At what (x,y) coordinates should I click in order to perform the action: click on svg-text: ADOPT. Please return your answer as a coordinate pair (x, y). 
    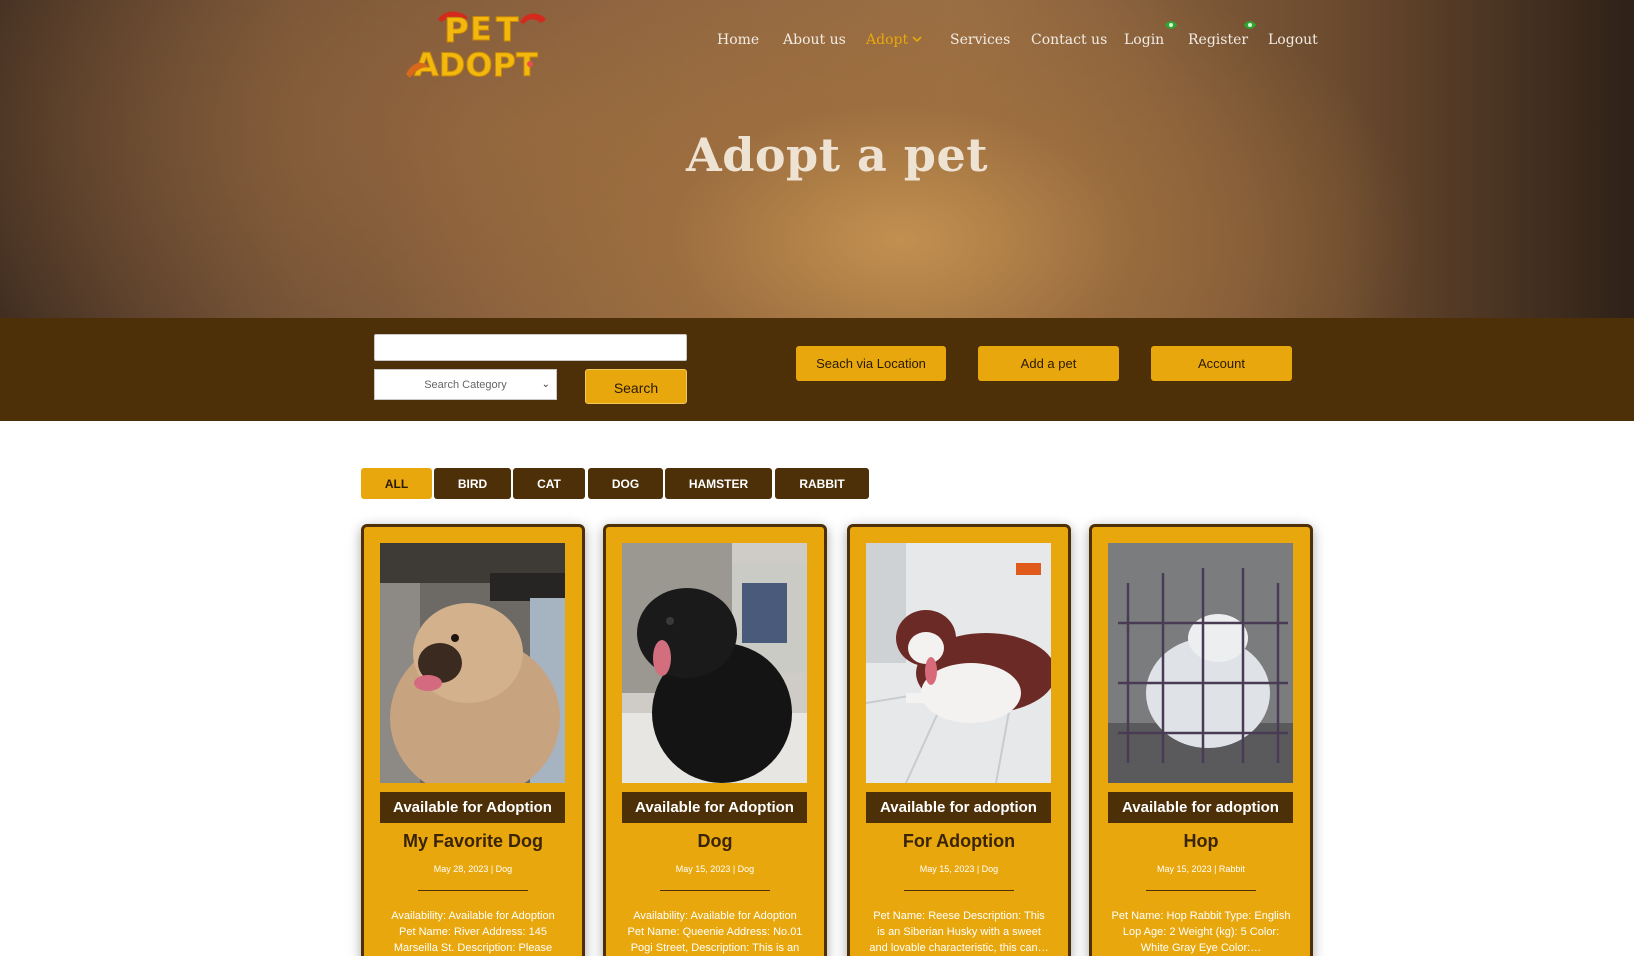
    Looking at the image, I should click on (476, 63).